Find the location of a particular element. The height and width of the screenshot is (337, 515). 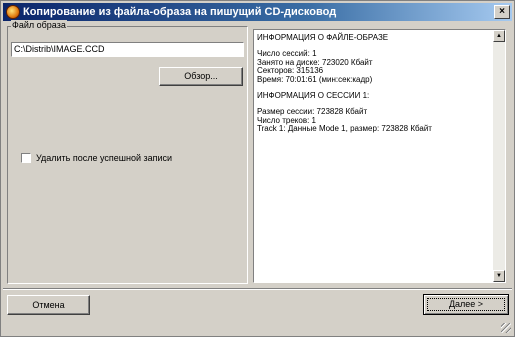

image-file-group-label: Файл образа is located at coordinates (39, 25).